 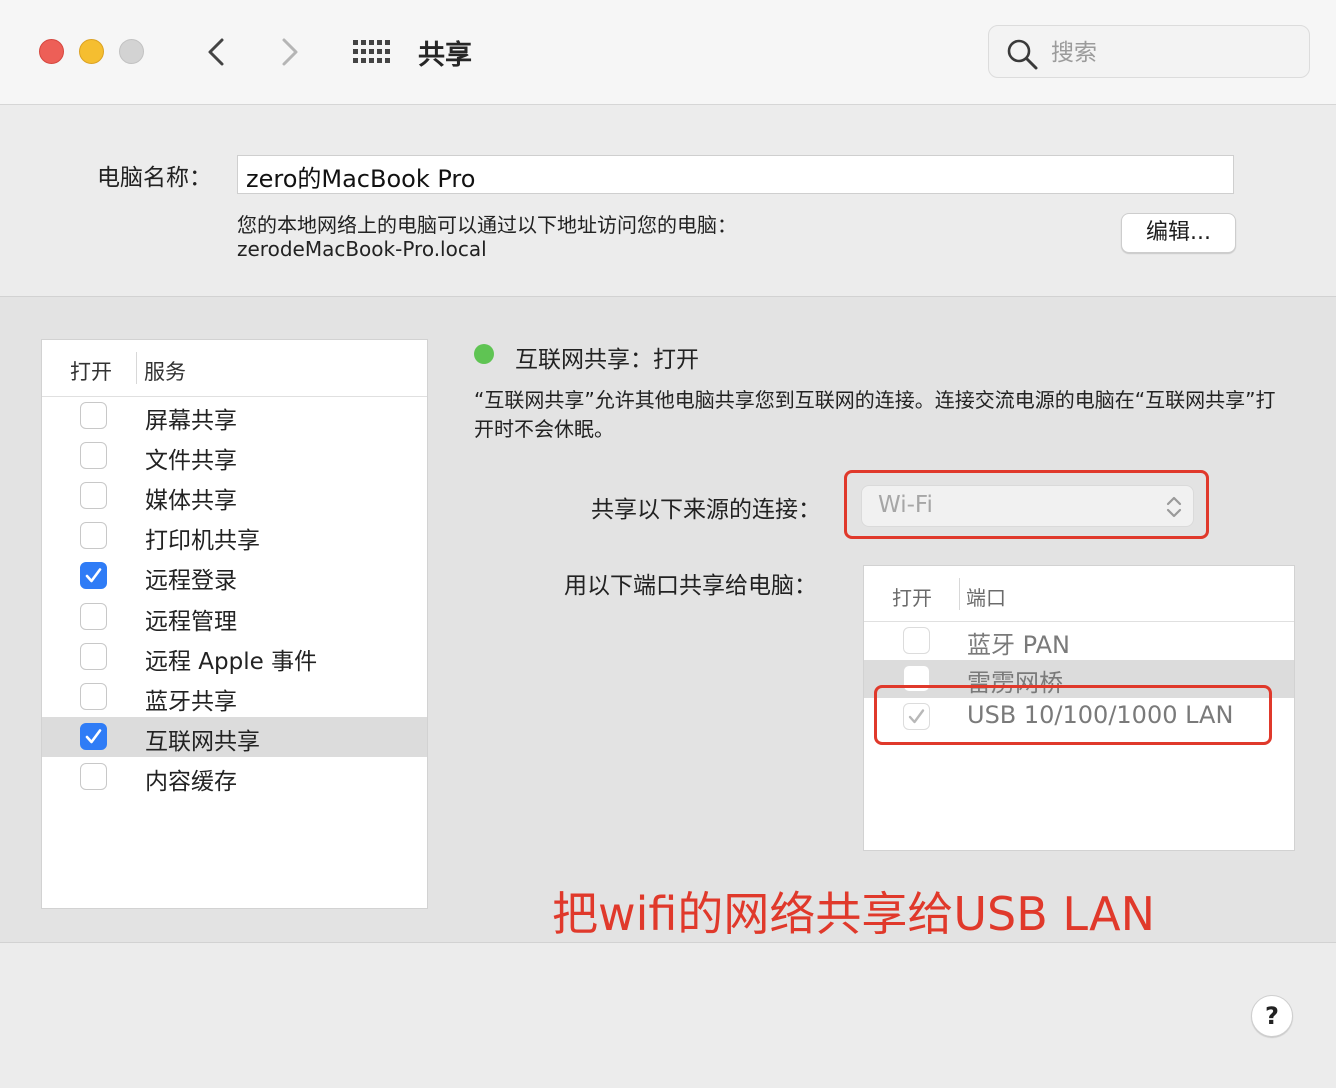 I want to click on ports-column-header-port: 端口, so click(x=986, y=596).